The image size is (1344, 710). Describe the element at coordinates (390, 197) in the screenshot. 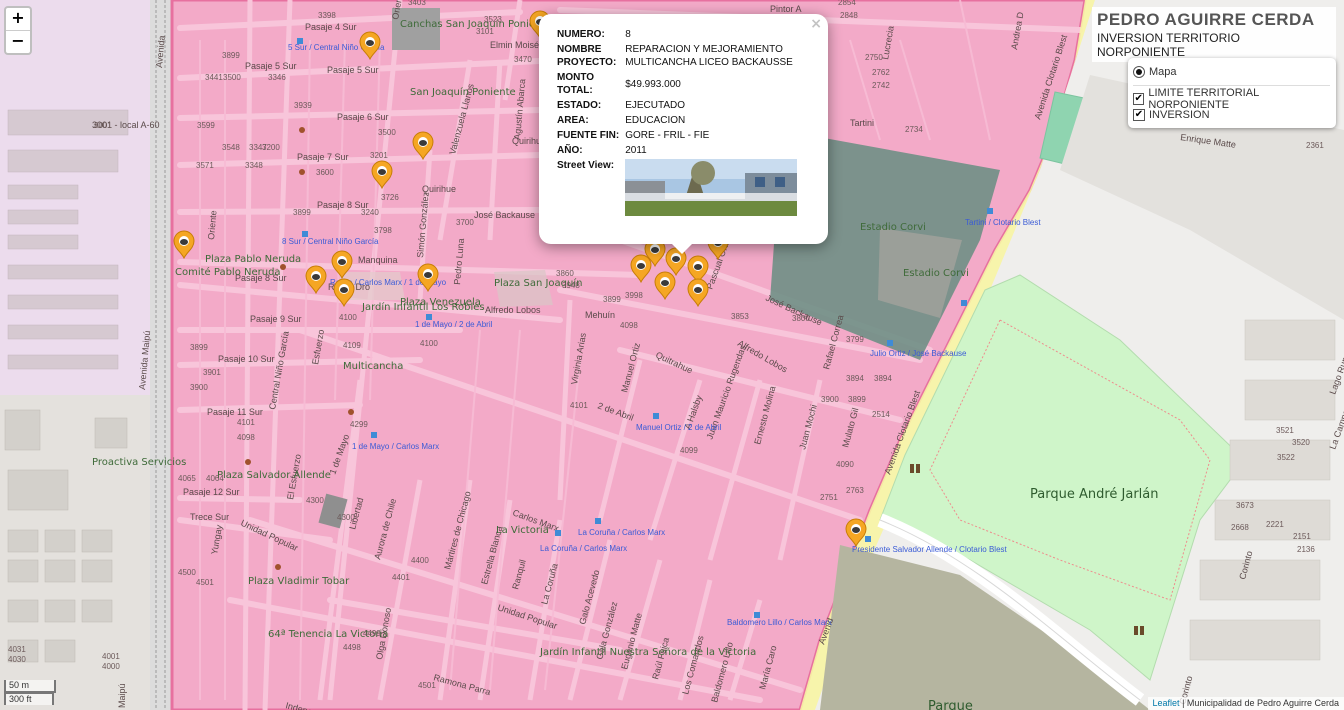

I see `svg-text: 3726` at that location.